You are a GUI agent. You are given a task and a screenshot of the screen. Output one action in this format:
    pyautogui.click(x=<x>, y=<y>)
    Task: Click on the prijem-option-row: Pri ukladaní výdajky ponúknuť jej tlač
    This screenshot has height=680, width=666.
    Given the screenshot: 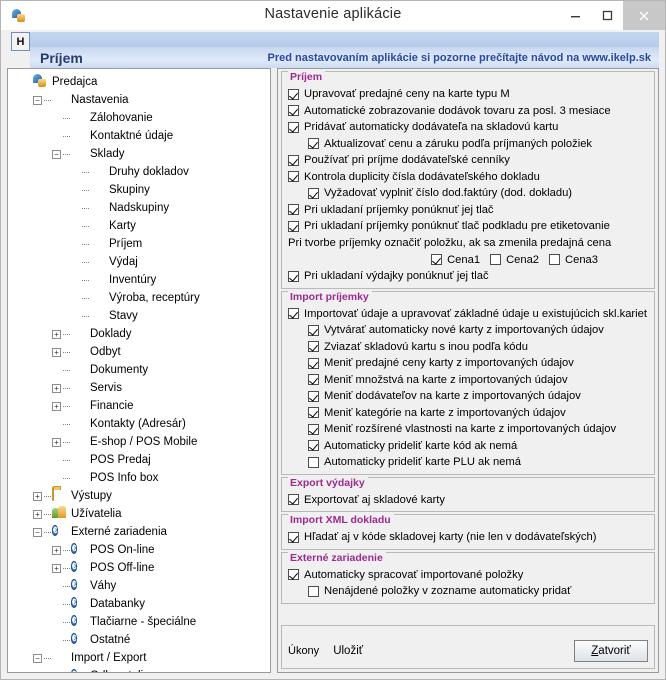 What is the action you would take?
    pyautogui.click(x=468, y=276)
    